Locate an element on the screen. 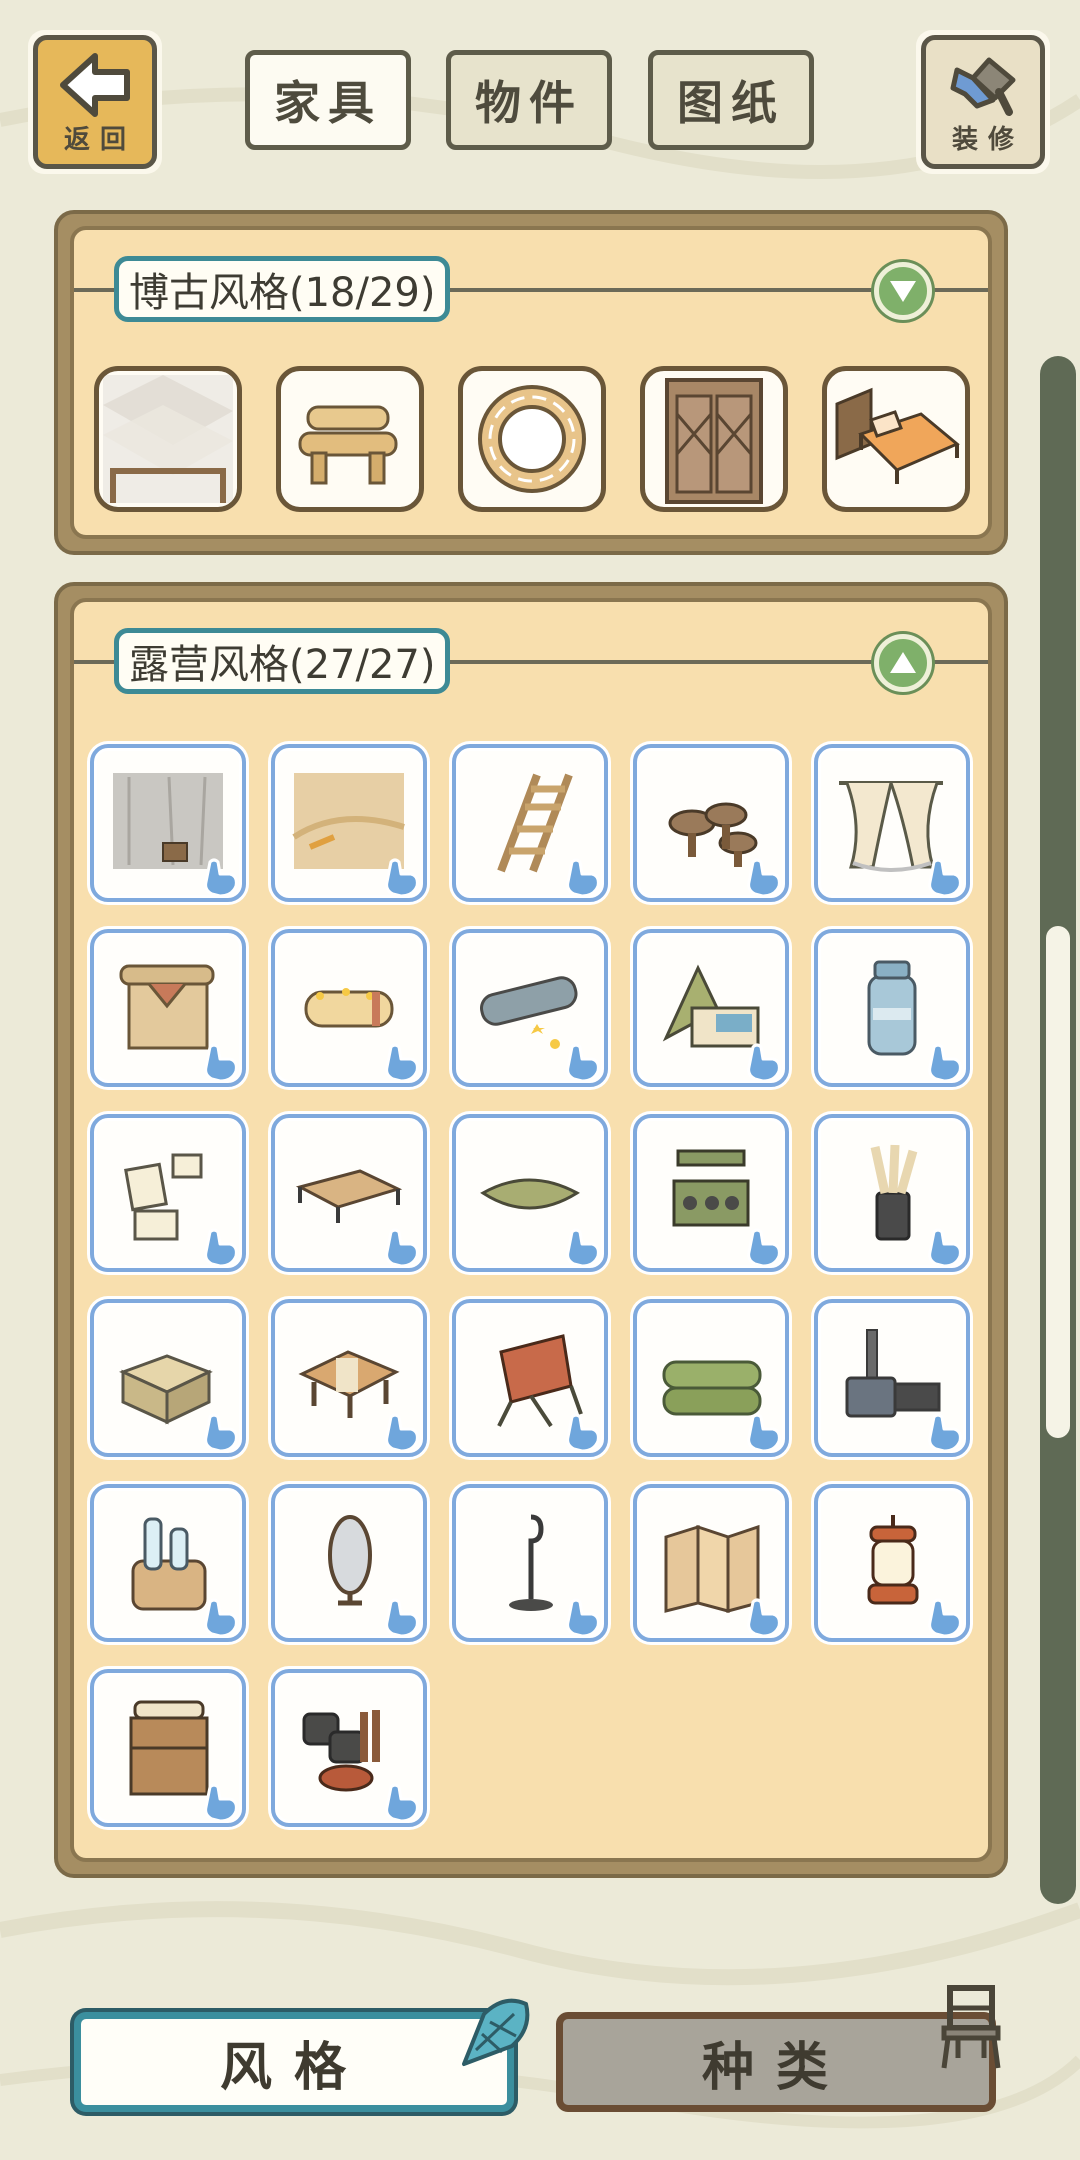  item-lattice-door is located at coordinates (714, 439).